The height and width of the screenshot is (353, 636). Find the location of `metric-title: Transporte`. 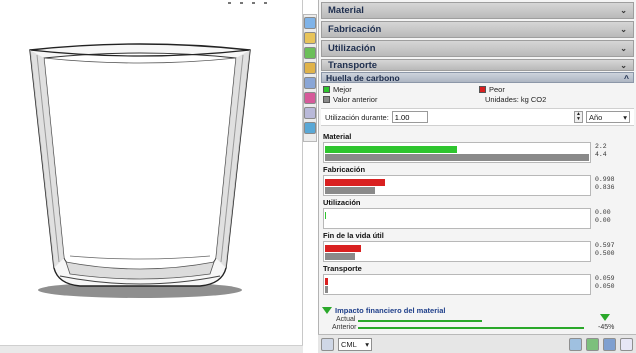

metric-title: Transporte is located at coordinates (342, 268).